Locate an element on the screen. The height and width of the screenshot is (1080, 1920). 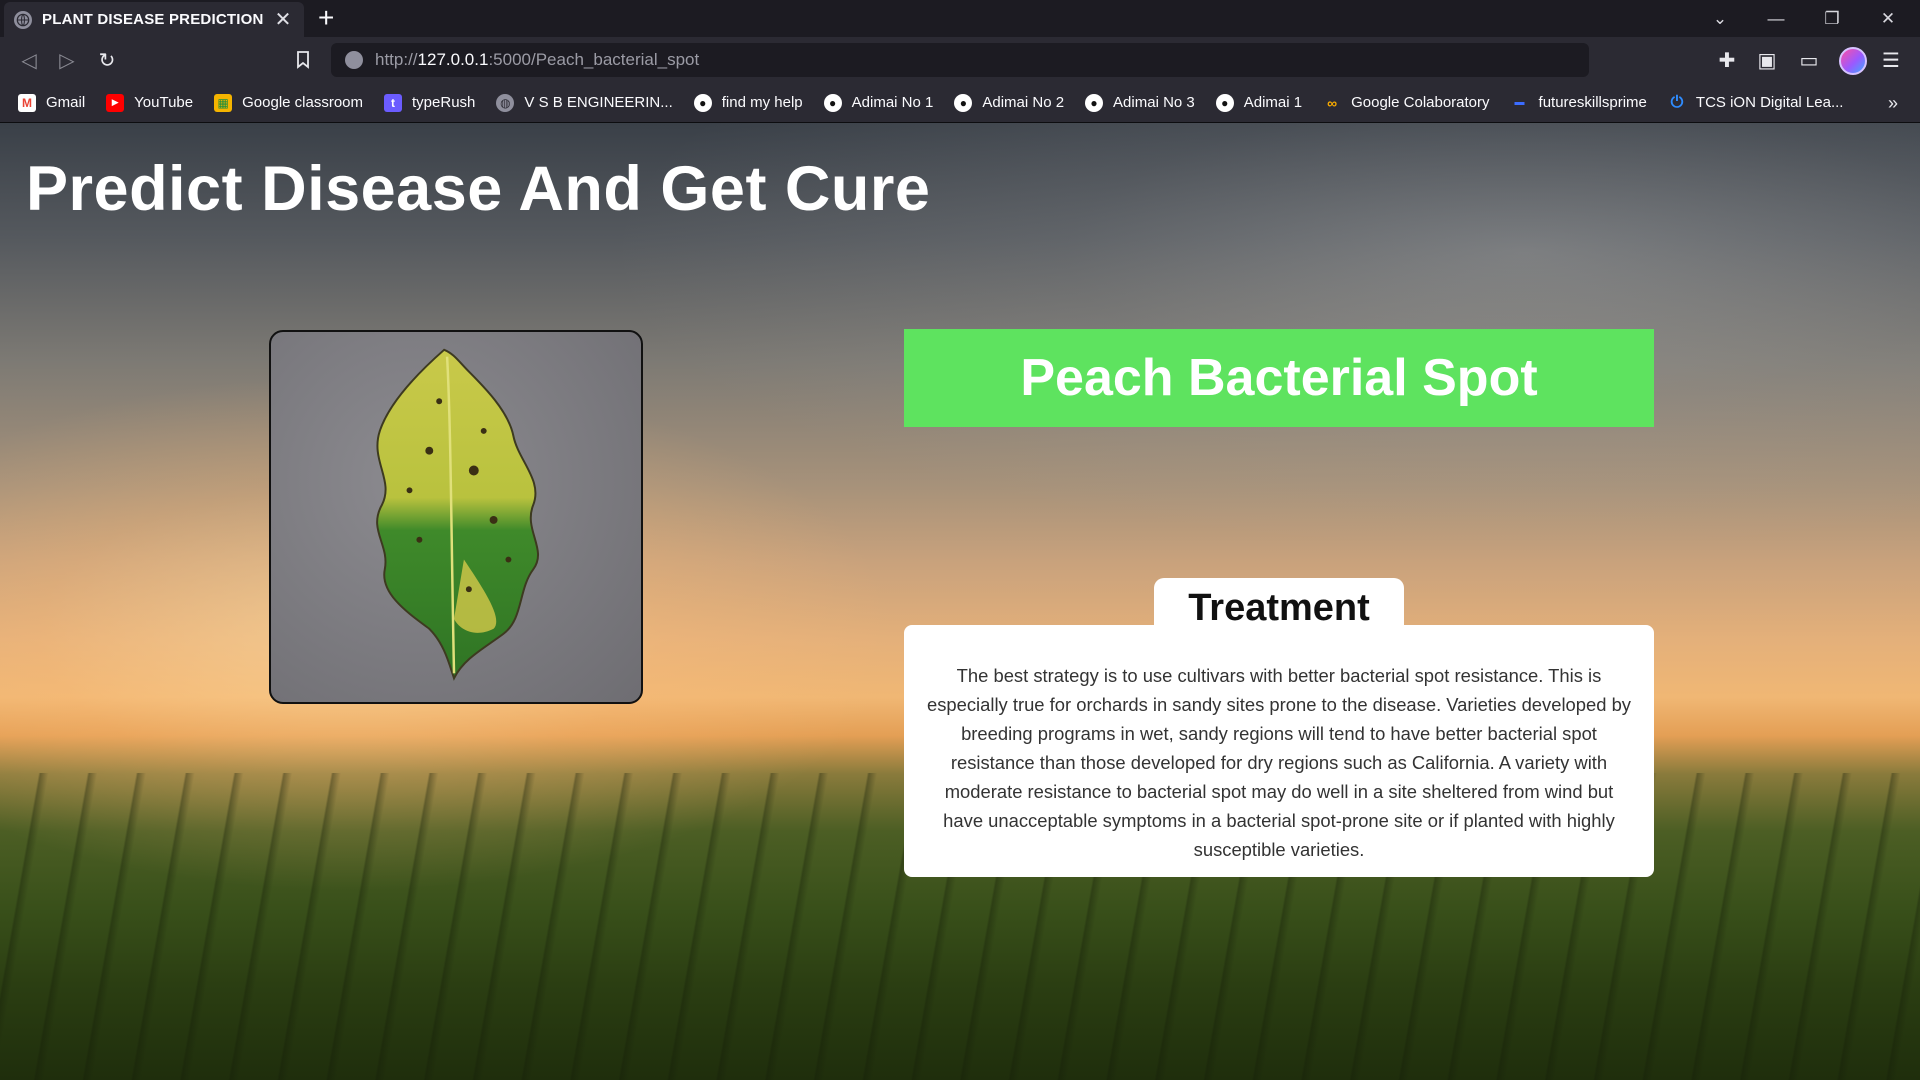
bookmark-typerush: t typeRush is located at coordinates (429, 102).